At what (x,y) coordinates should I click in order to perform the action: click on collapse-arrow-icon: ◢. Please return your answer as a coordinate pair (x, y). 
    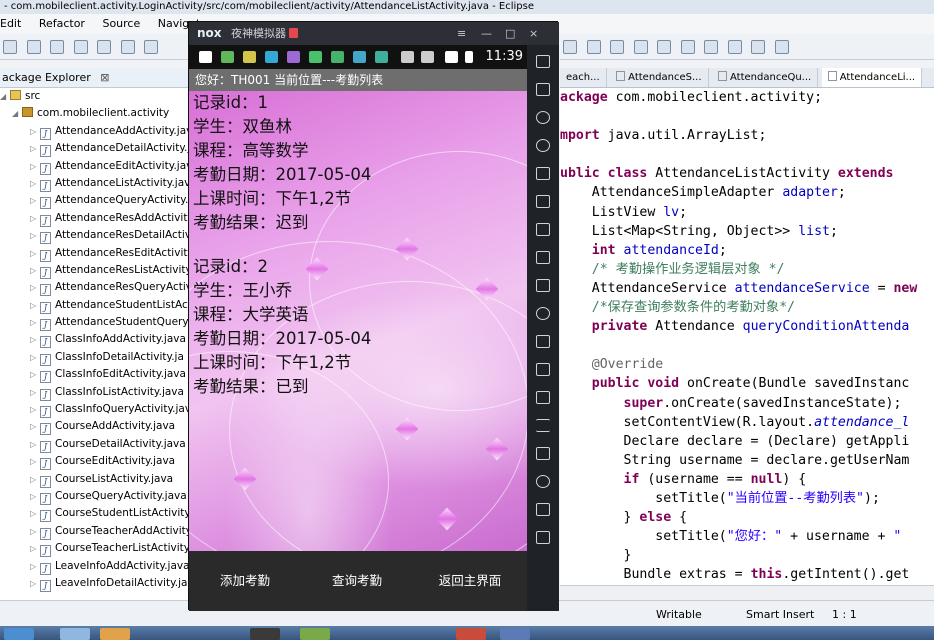
    Looking at the image, I should click on (5, 96).